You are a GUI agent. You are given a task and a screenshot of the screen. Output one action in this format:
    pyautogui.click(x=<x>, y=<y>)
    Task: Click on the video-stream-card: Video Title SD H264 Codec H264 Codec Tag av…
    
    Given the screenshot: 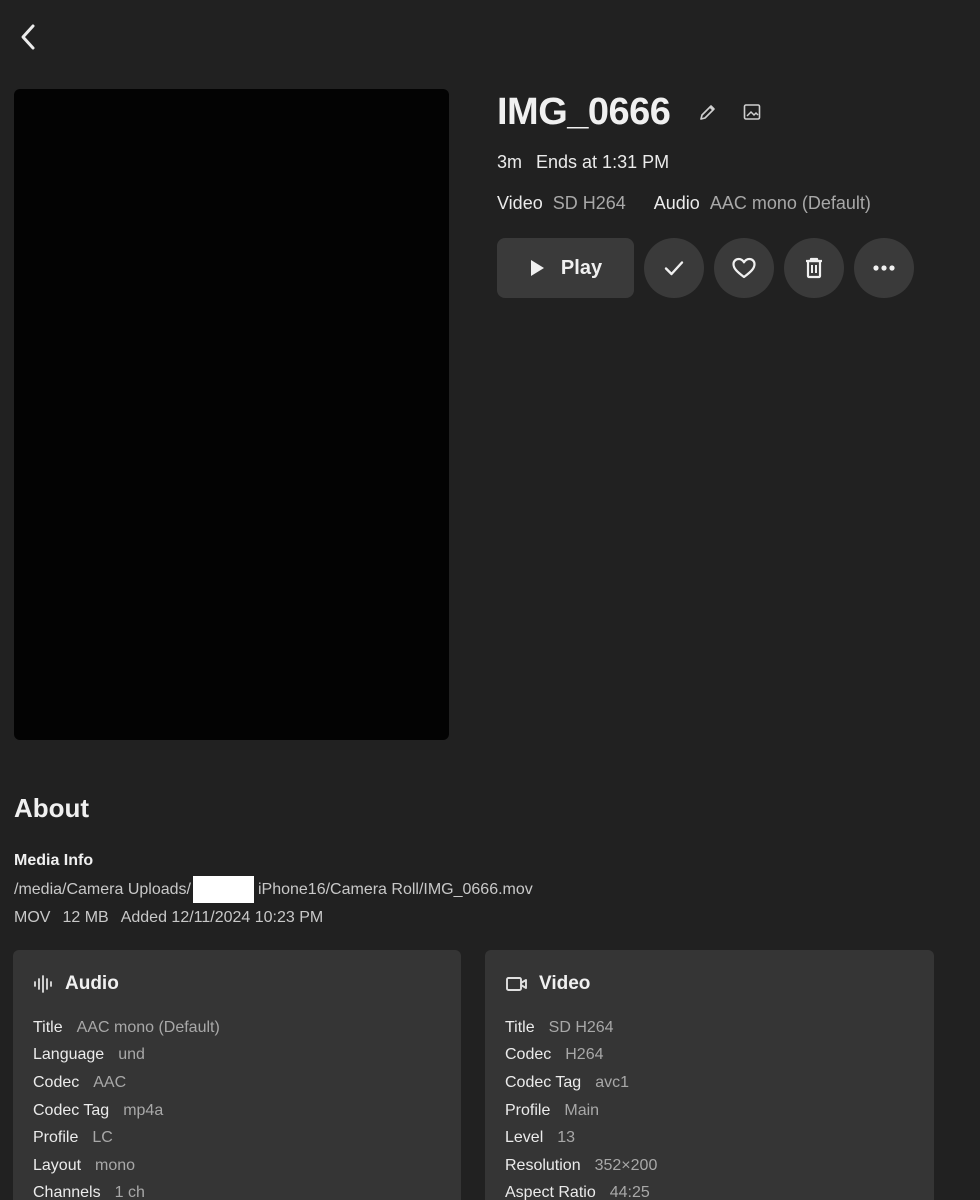 What is the action you would take?
    pyautogui.click(x=709, y=1075)
    